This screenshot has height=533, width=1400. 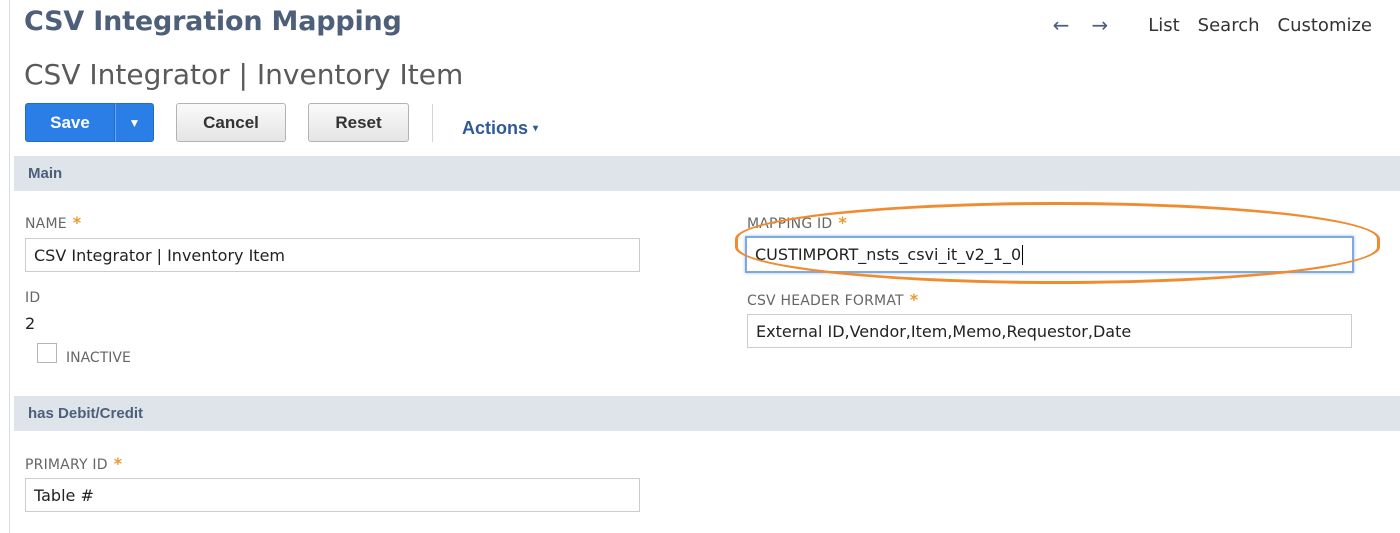 What do you see at coordinates (98, 358) in the screenshot?
I see `inactive-label: INACTIVE` at bounding box center [98, 358].